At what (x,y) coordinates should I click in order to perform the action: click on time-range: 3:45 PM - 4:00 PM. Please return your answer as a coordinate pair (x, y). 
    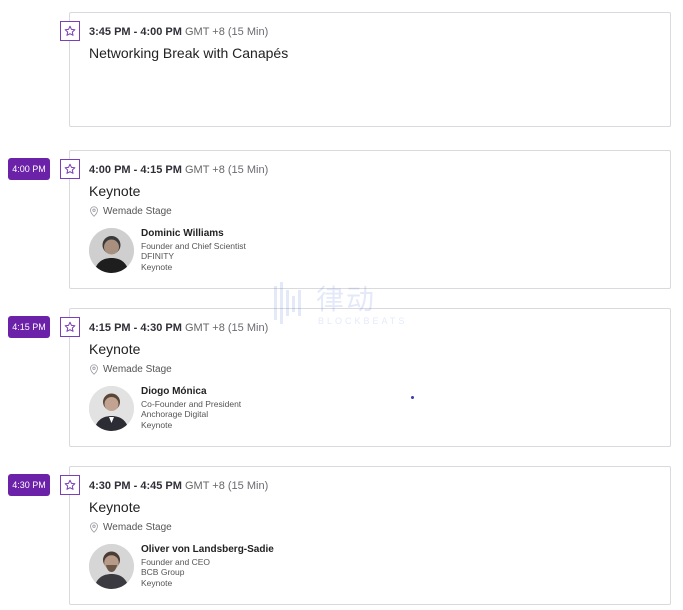
    Looking at the image, I should click on (135, 32).